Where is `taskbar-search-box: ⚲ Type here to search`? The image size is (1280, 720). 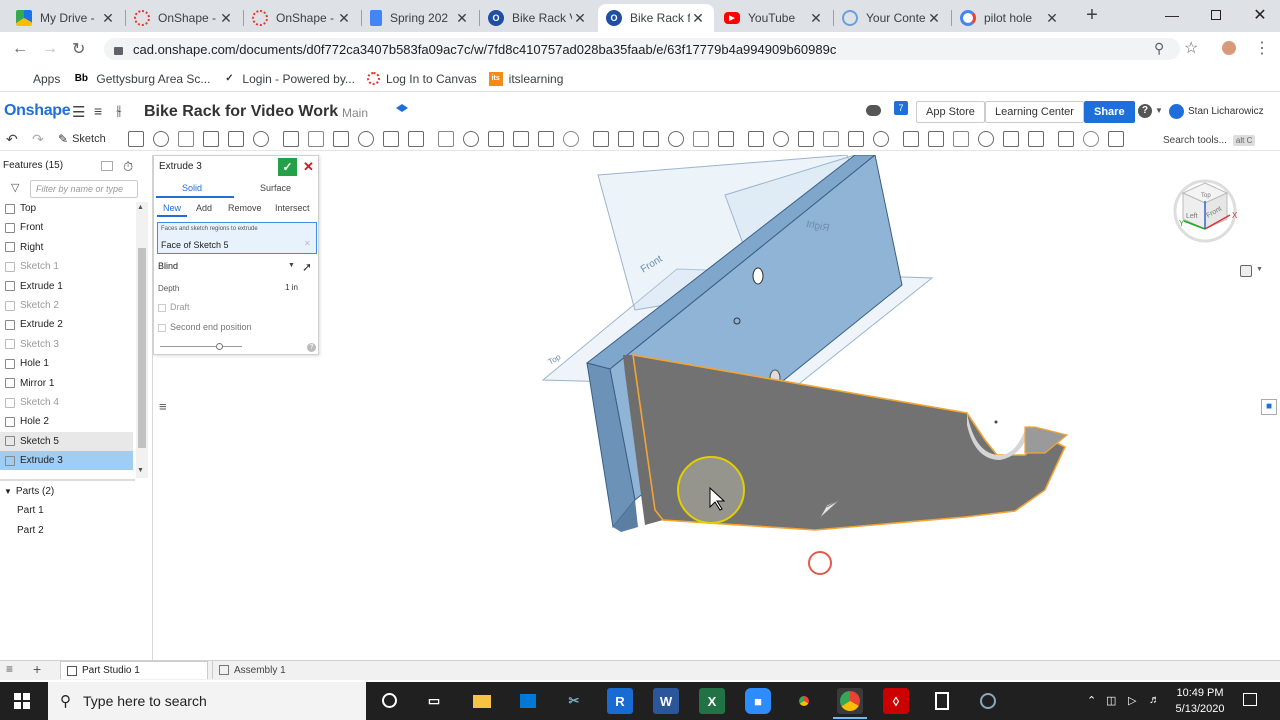
taskbar-search-box: ⚲ Type here to search is located at coordinates (207, 701).